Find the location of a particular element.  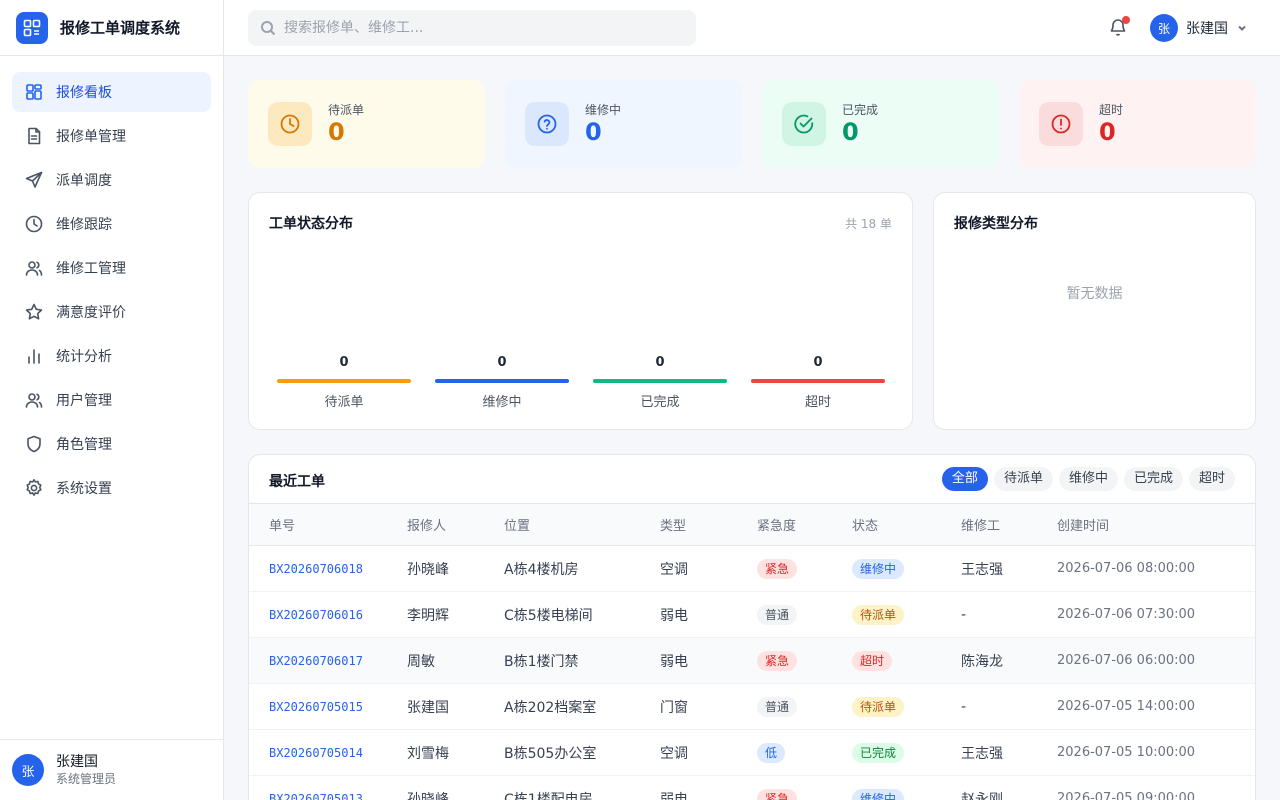

order-id-link: BX20260706018 is located at coordinates (328, 569).